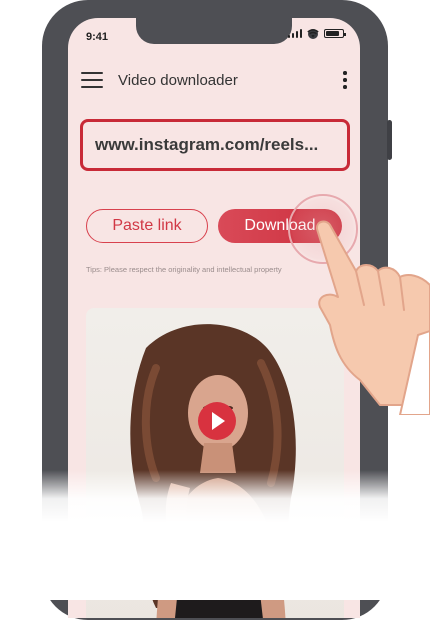 This screenshot has width=430, height=620. What do you see at coordinates (335, 33) in the screenshot?
I see `battery-icon` at bounding box center [335, 33].